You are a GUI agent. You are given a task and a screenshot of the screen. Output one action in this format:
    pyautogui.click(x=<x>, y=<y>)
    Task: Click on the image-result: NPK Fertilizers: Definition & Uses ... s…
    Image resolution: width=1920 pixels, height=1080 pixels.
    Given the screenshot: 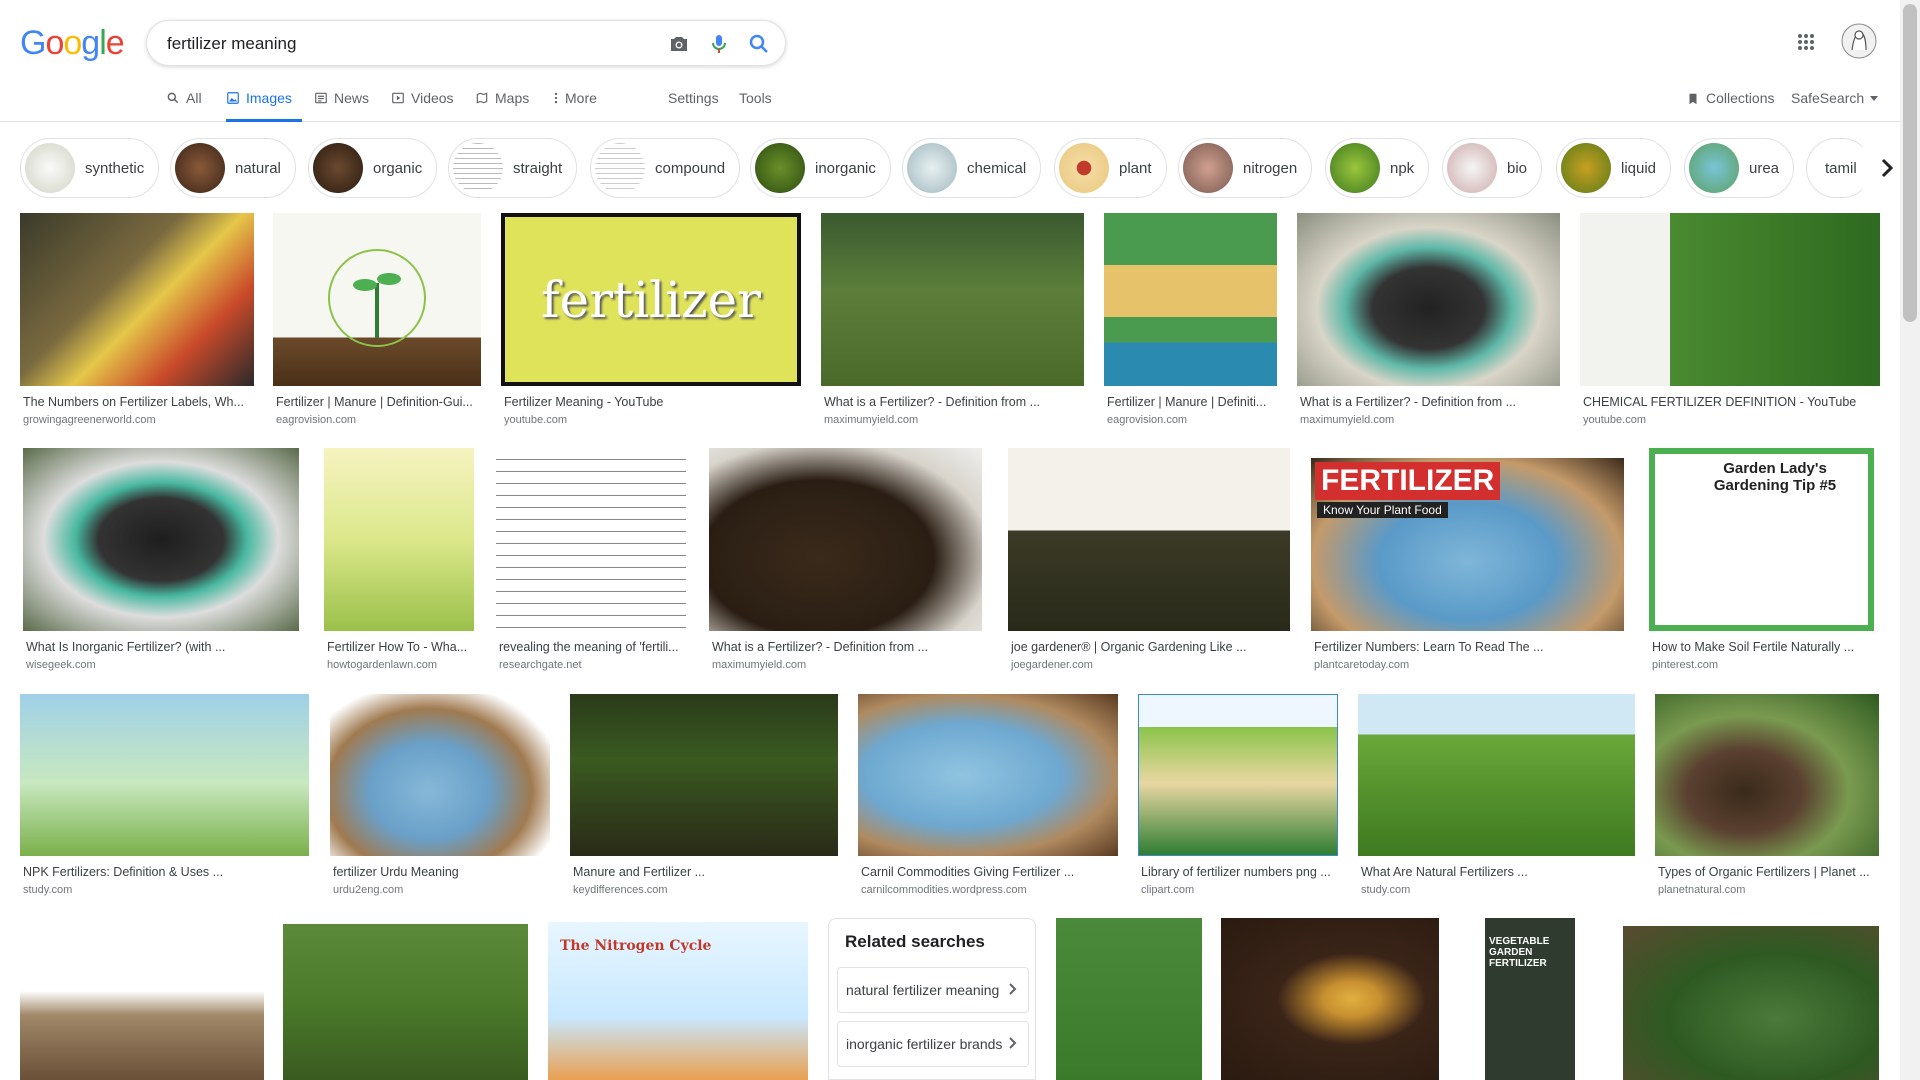 What is the action you would take?
    pyautogui.click(x=164, y=796)
    